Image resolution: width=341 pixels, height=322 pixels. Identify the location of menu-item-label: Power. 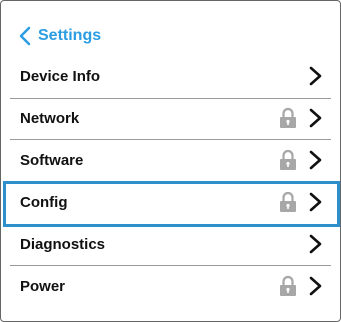
(43, 286).